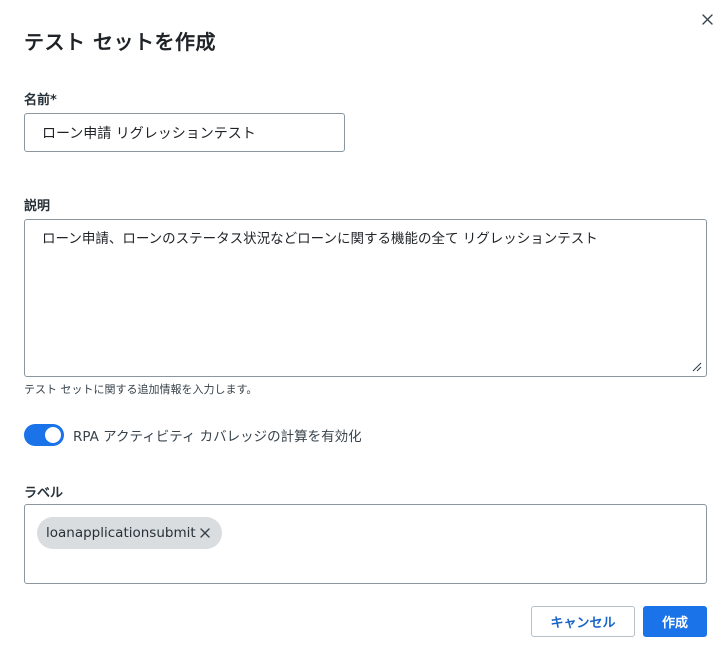 The height and width of the screenshot is (650, 725). I want to click on name-input, so click(184, 132).